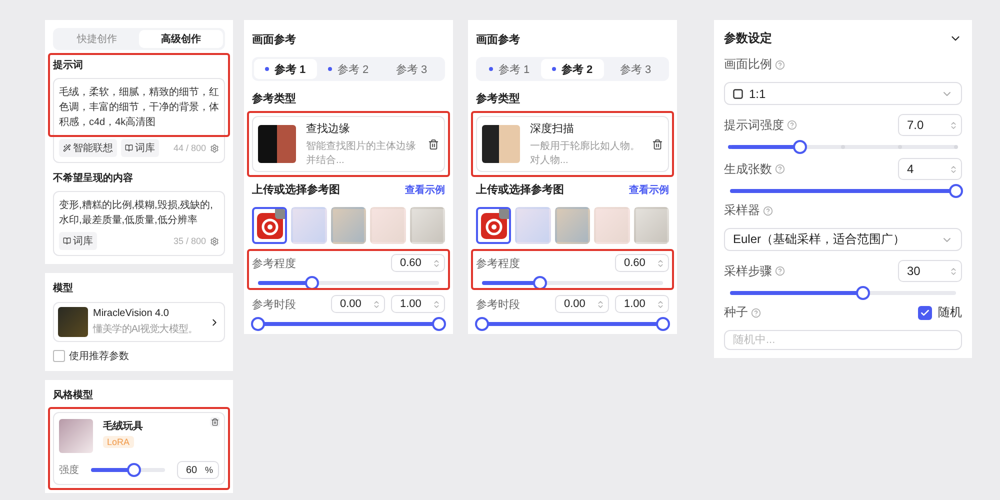  What do you see at coordinates (274, 263) in the screenshot?
I see `degree-label: 参考程度` at bounding box center [274, 263].